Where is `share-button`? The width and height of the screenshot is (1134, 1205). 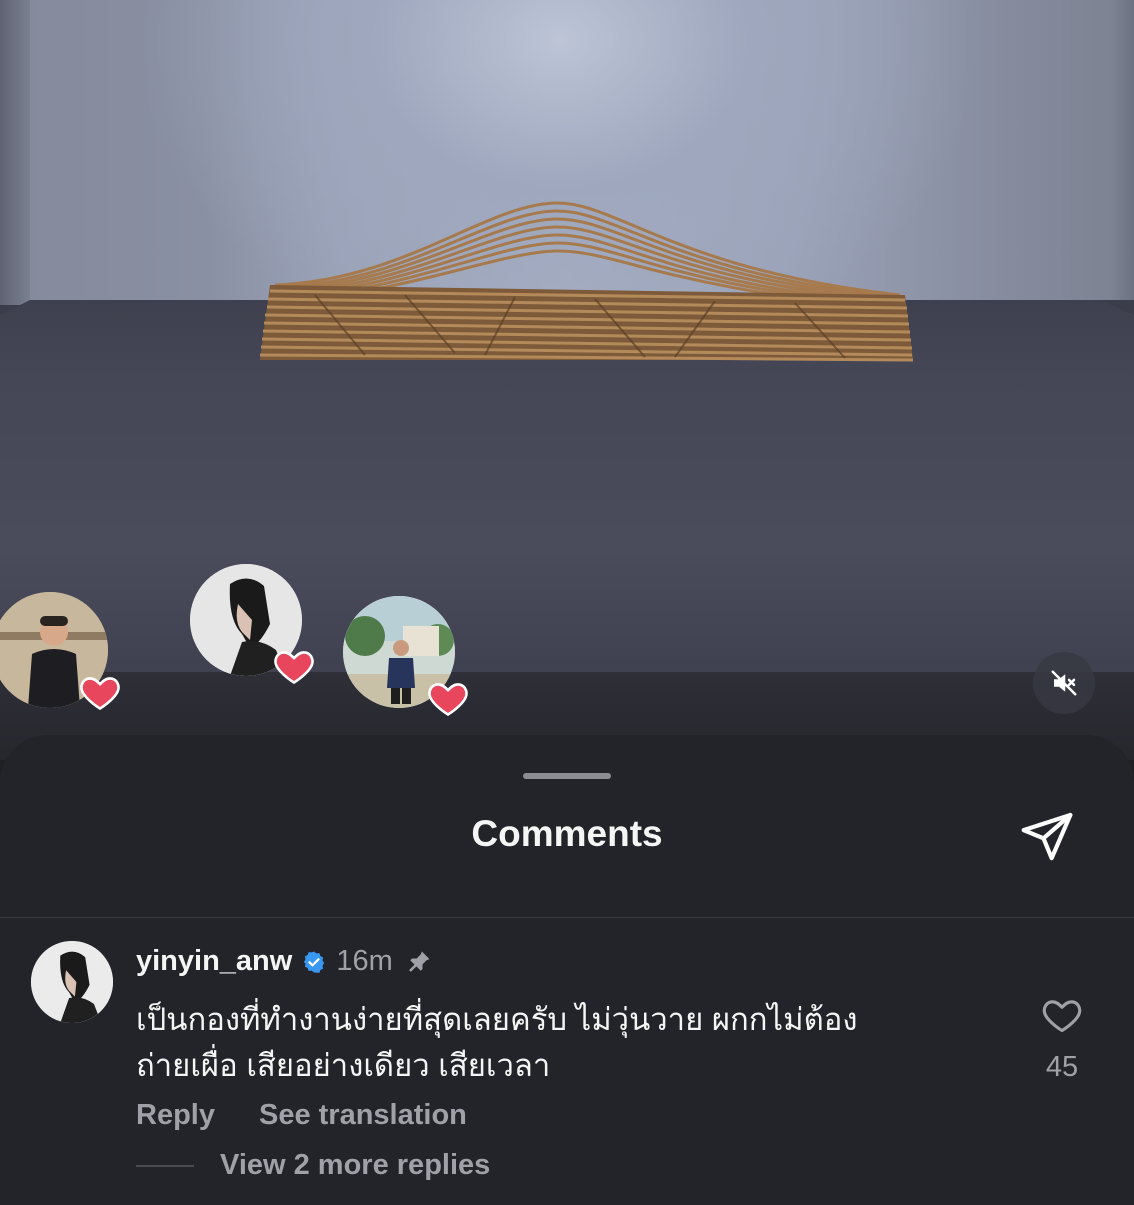 share-button is located at coordinates (1047, 836).